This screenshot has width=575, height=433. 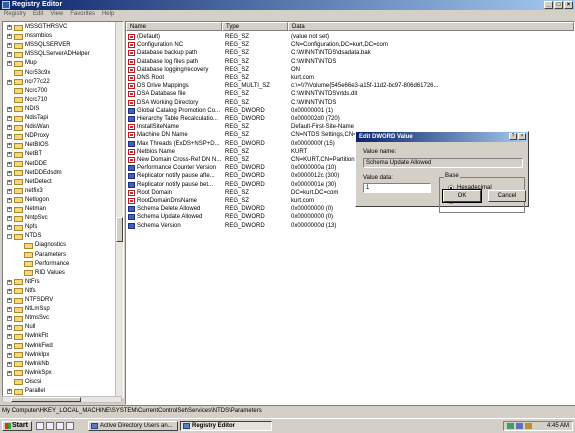 What do you see at coordinates (287, 5) in the screenshot?
I see `window-titlebar: Registry Editor _ □ ×` at bounding box center [287, 5].